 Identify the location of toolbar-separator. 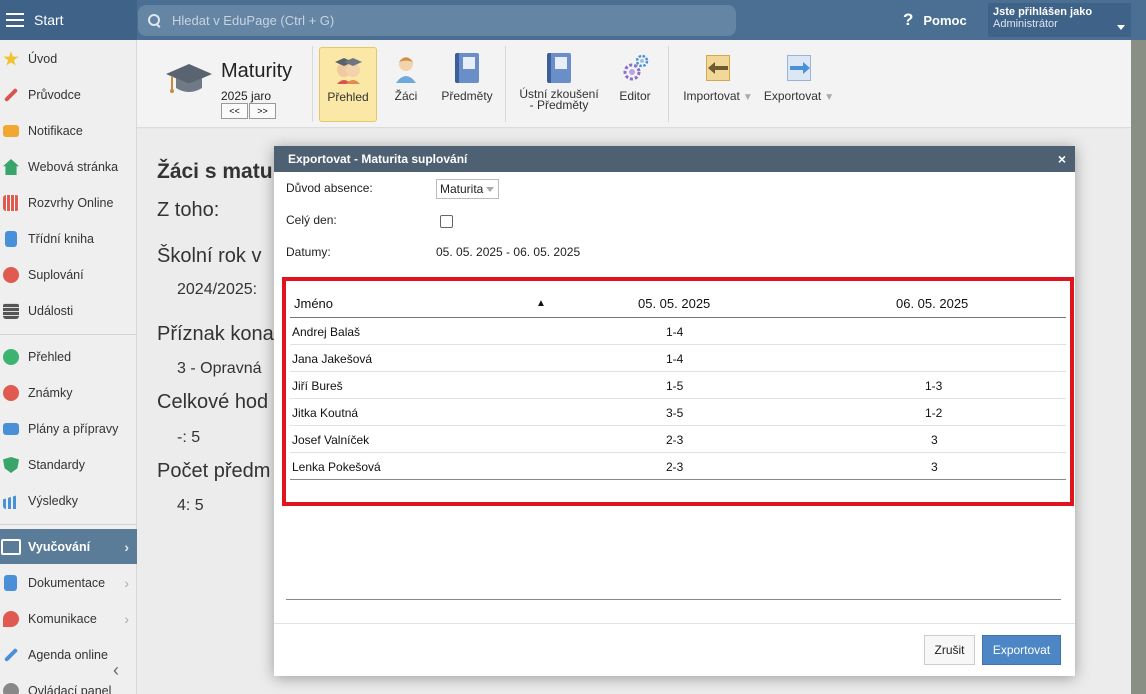
(668, 84).